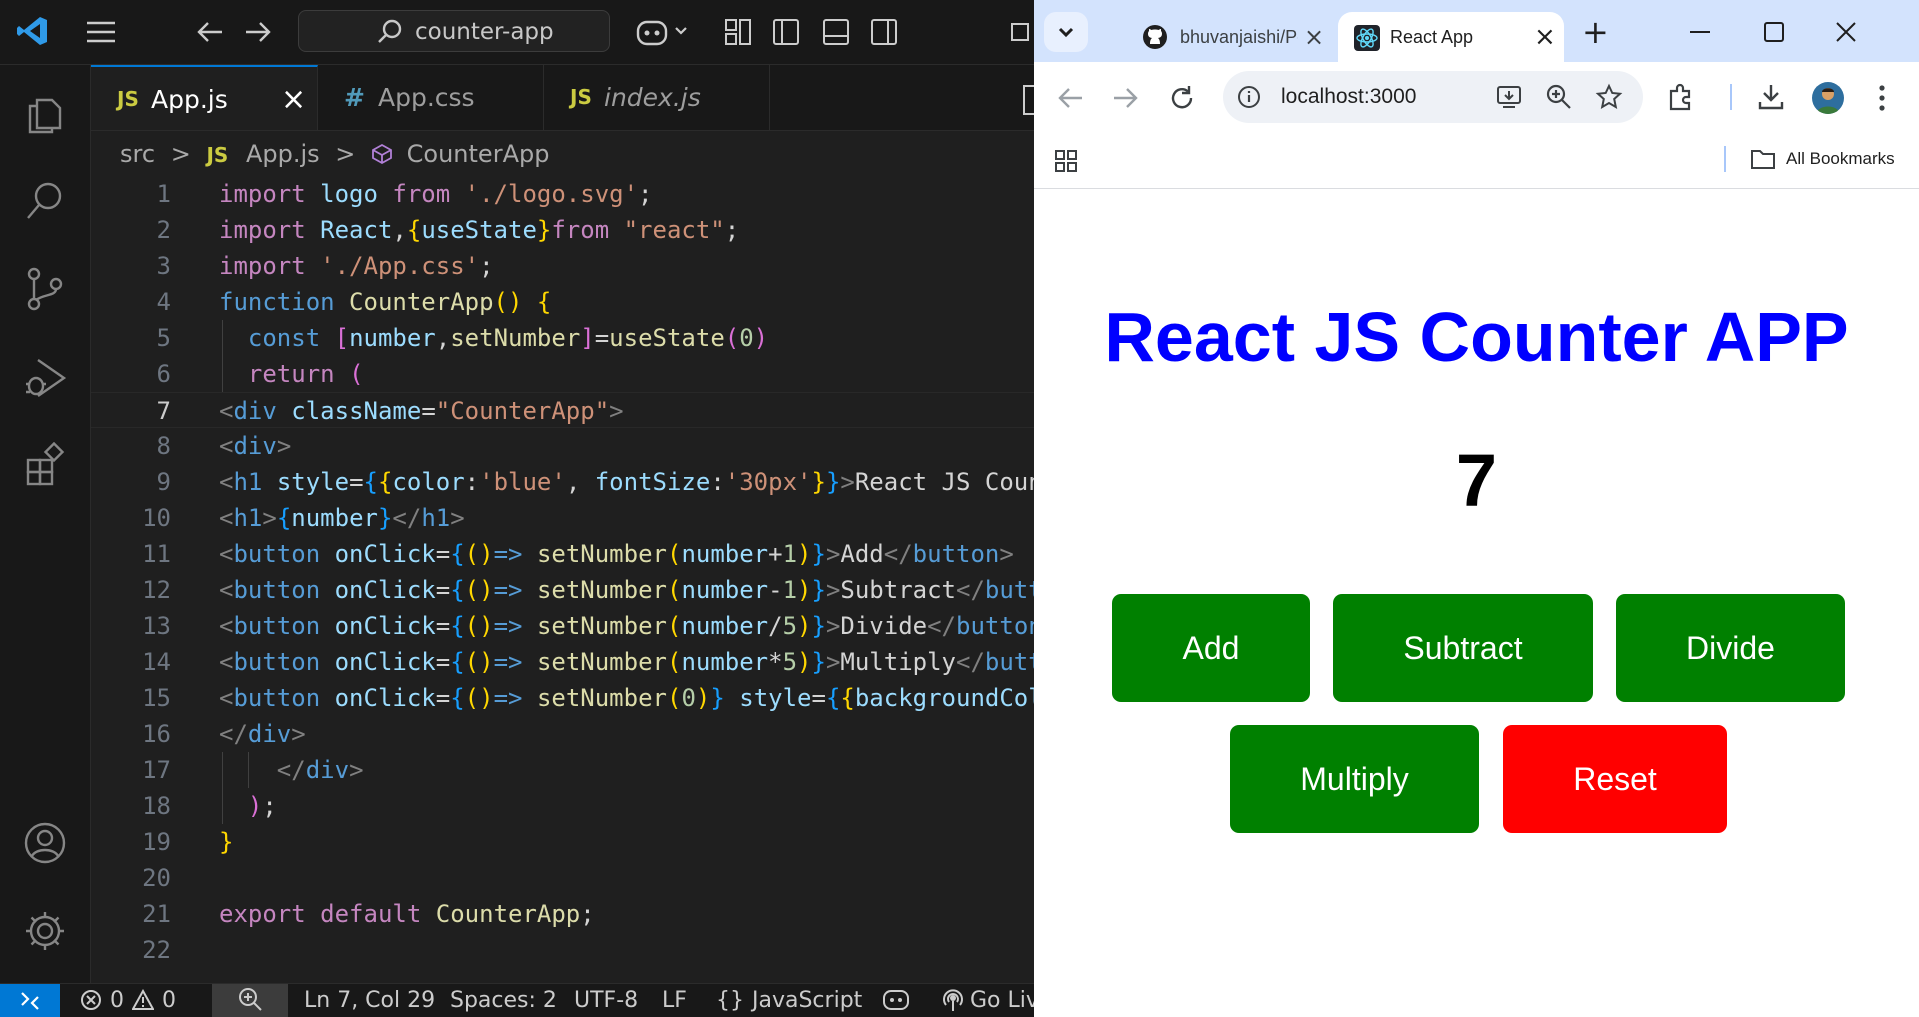  Describe the element at coordinates (222, 356) in the screenshot. I see `indent-guide` at that location.